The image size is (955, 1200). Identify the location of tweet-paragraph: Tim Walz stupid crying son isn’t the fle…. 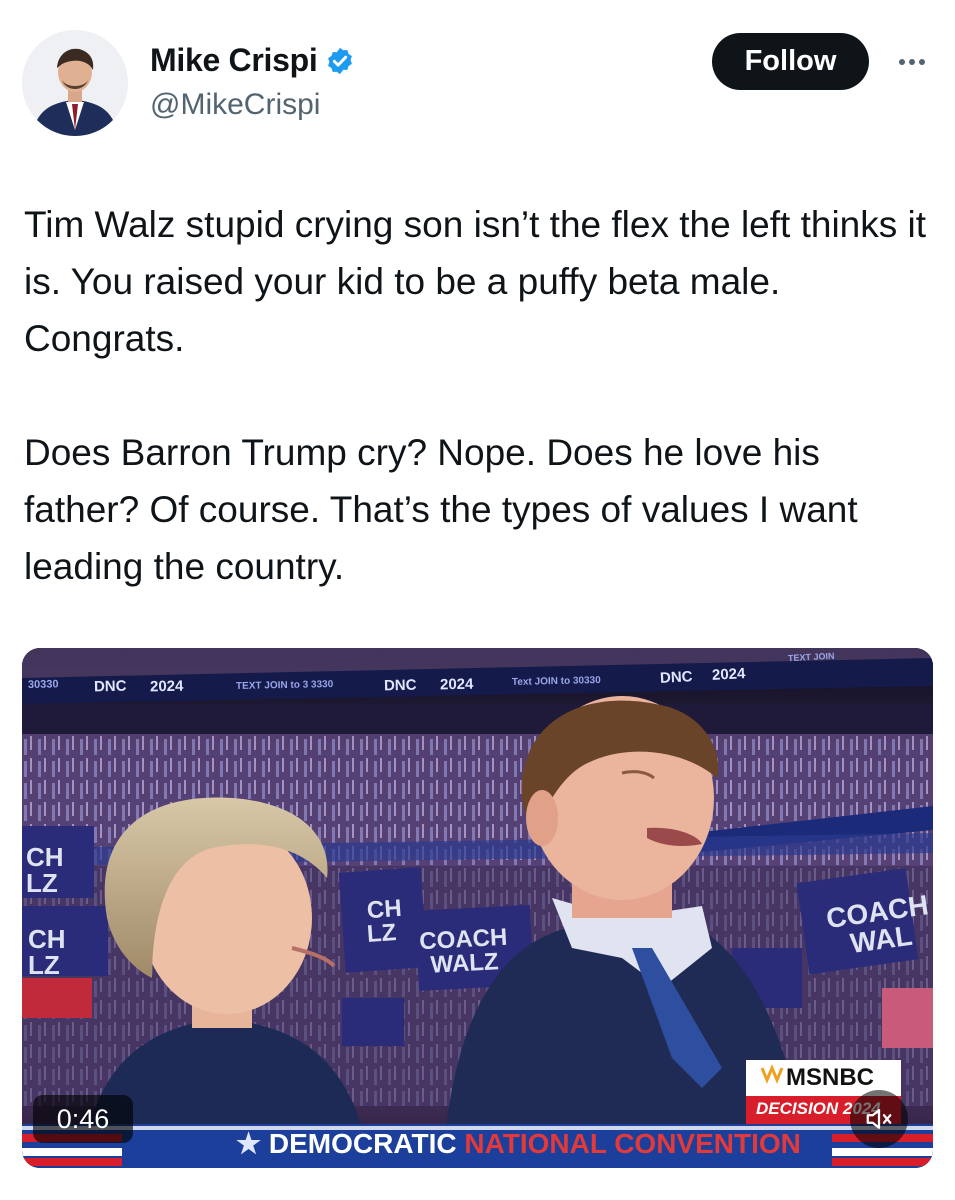
(475, 281).